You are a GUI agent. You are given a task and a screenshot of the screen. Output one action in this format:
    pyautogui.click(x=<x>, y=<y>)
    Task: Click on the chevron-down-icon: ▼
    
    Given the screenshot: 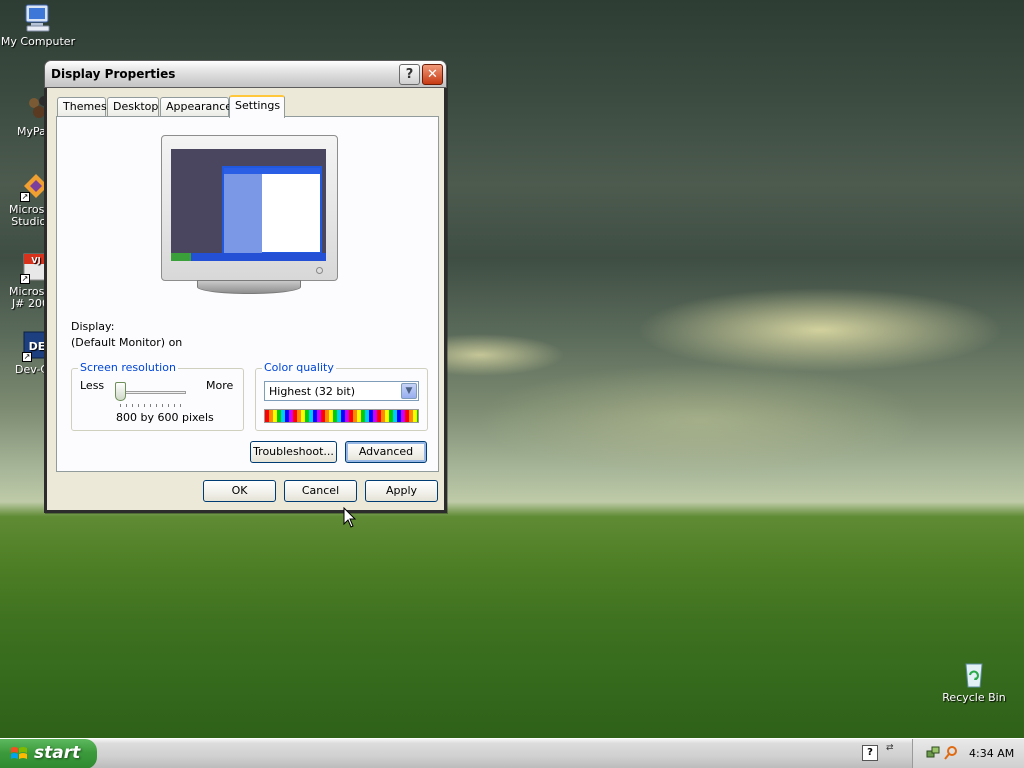 What is the action you would take?
    pyautogui.click(x=409, y=391)
    